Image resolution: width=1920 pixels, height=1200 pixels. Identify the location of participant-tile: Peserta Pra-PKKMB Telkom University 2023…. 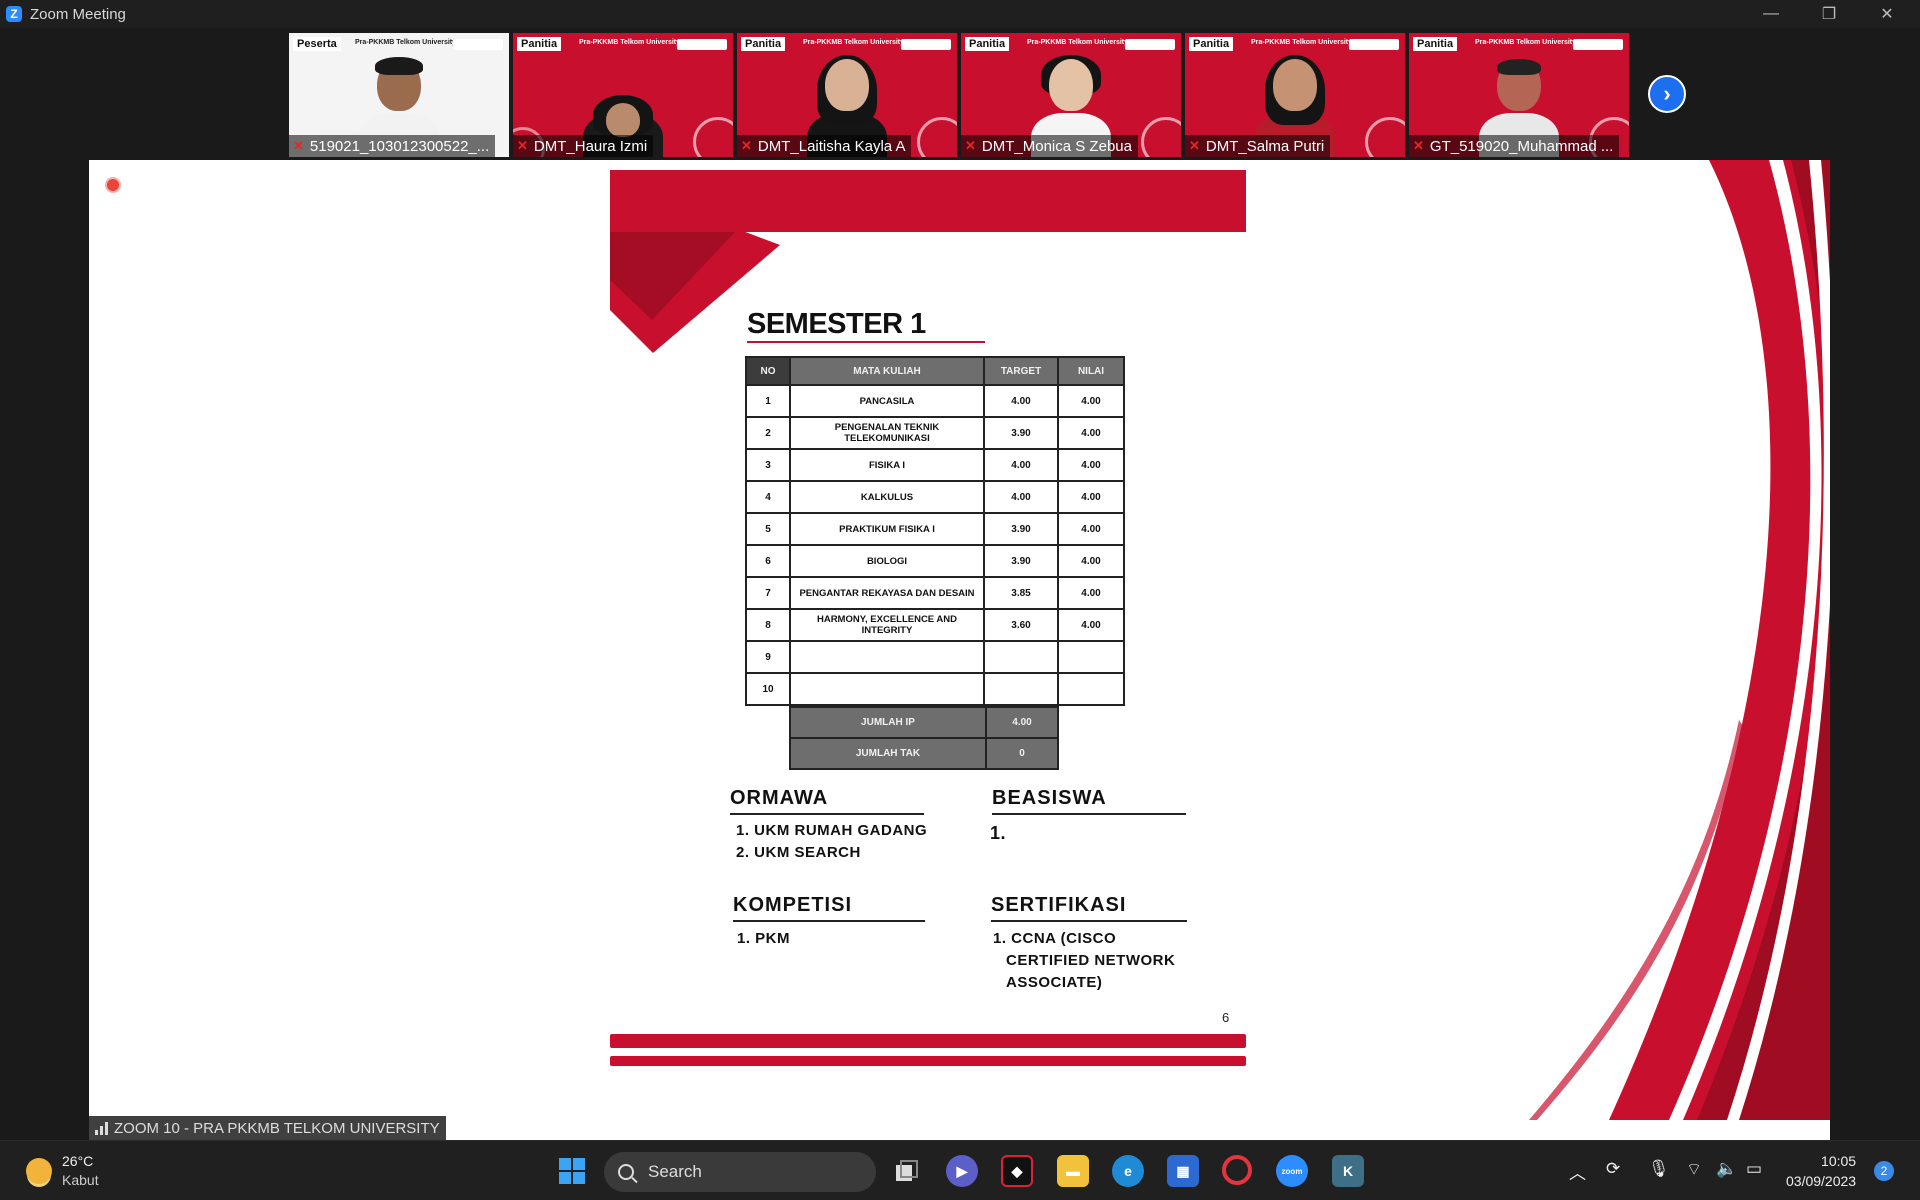
(399, 95).